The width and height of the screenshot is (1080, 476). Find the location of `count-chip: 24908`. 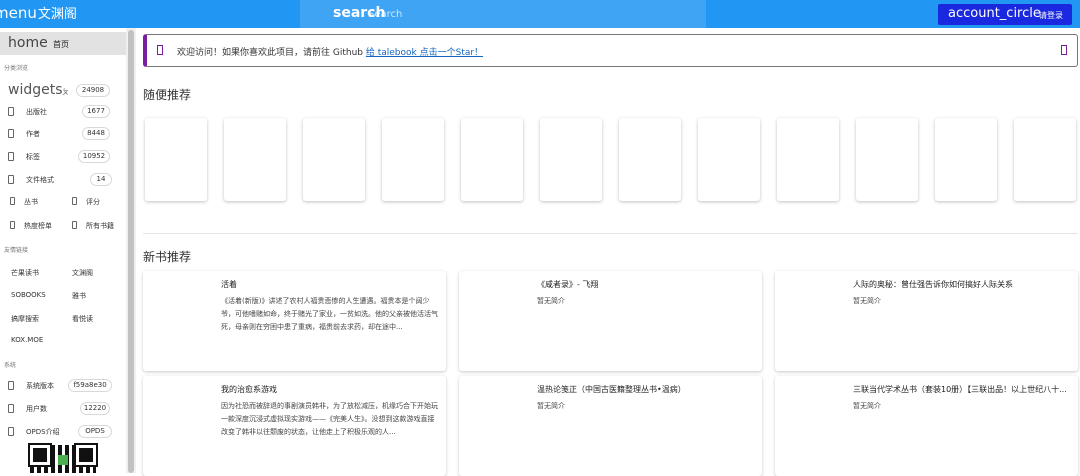

count-chip: 24908 is located at coordinates (93, 90).